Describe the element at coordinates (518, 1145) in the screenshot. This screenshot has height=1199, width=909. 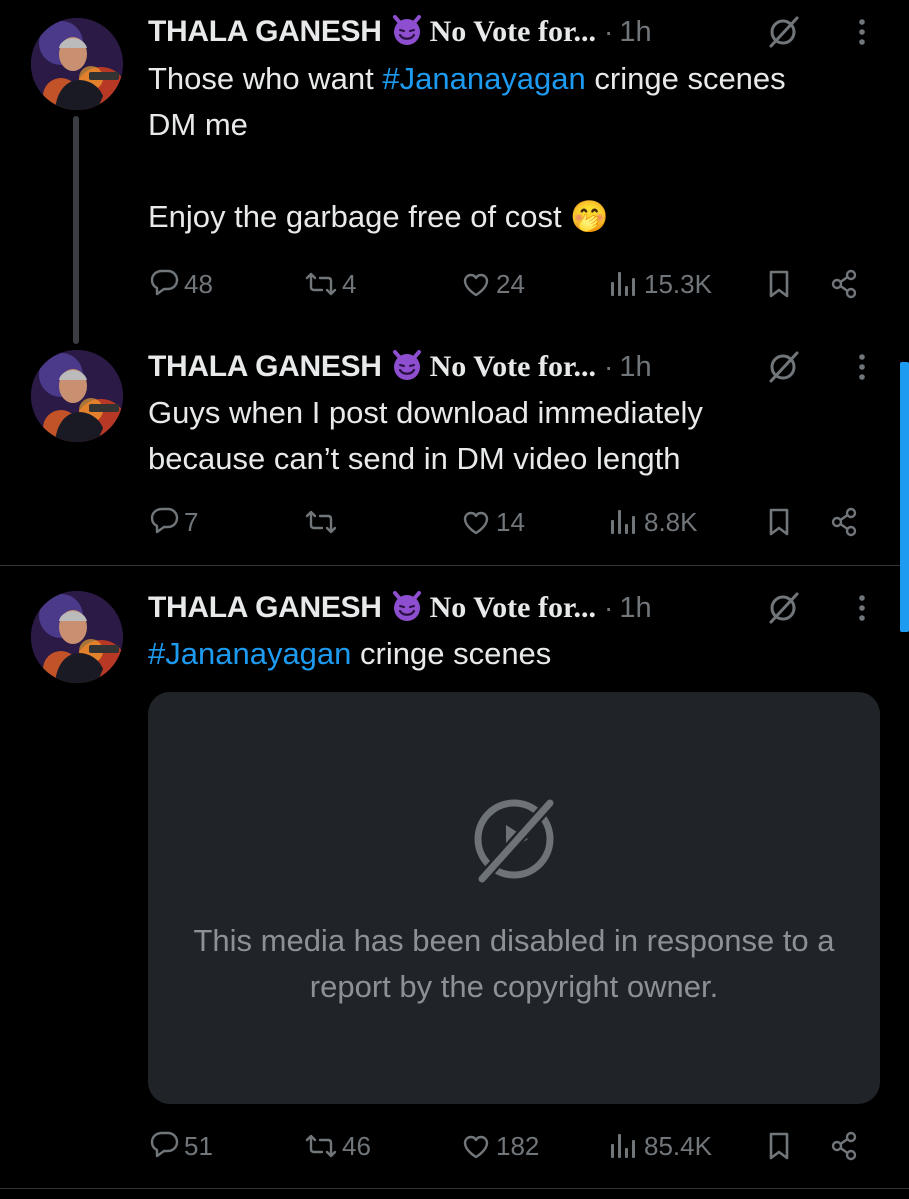
I see `like-count: 182` at that location.